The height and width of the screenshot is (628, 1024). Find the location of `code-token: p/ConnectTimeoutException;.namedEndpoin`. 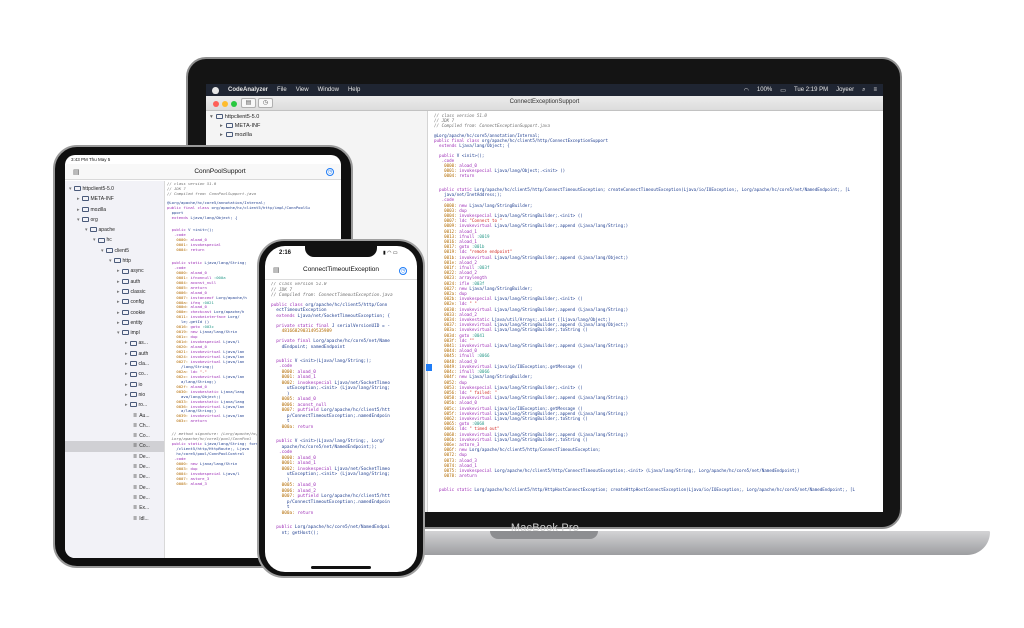

code-token: p/ConnectTimeoutException;.namedEndpoin is located at coordinates (330, 502).